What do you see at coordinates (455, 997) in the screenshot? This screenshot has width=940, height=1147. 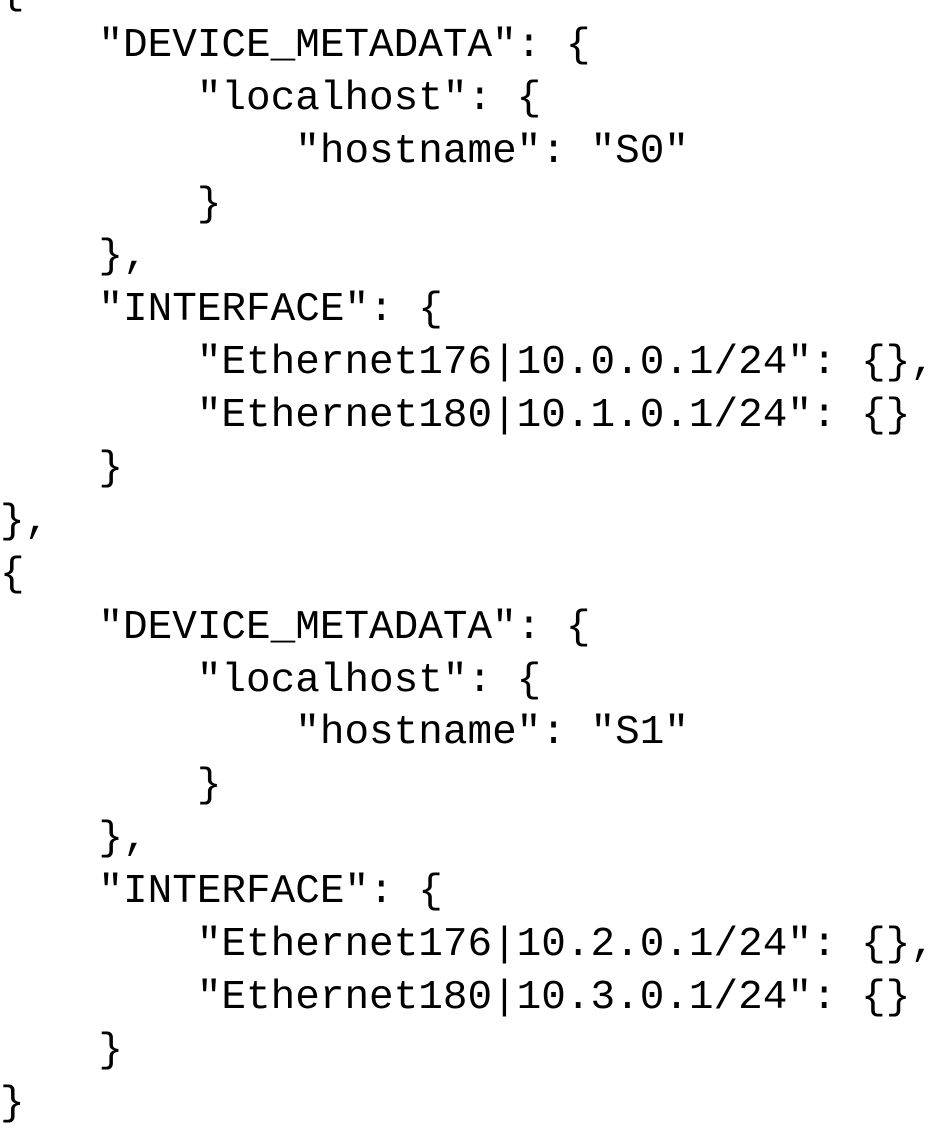 I see `code-line: "Ethernet180|10.3.0.1/24": {}` at bounding box center [455, 997].